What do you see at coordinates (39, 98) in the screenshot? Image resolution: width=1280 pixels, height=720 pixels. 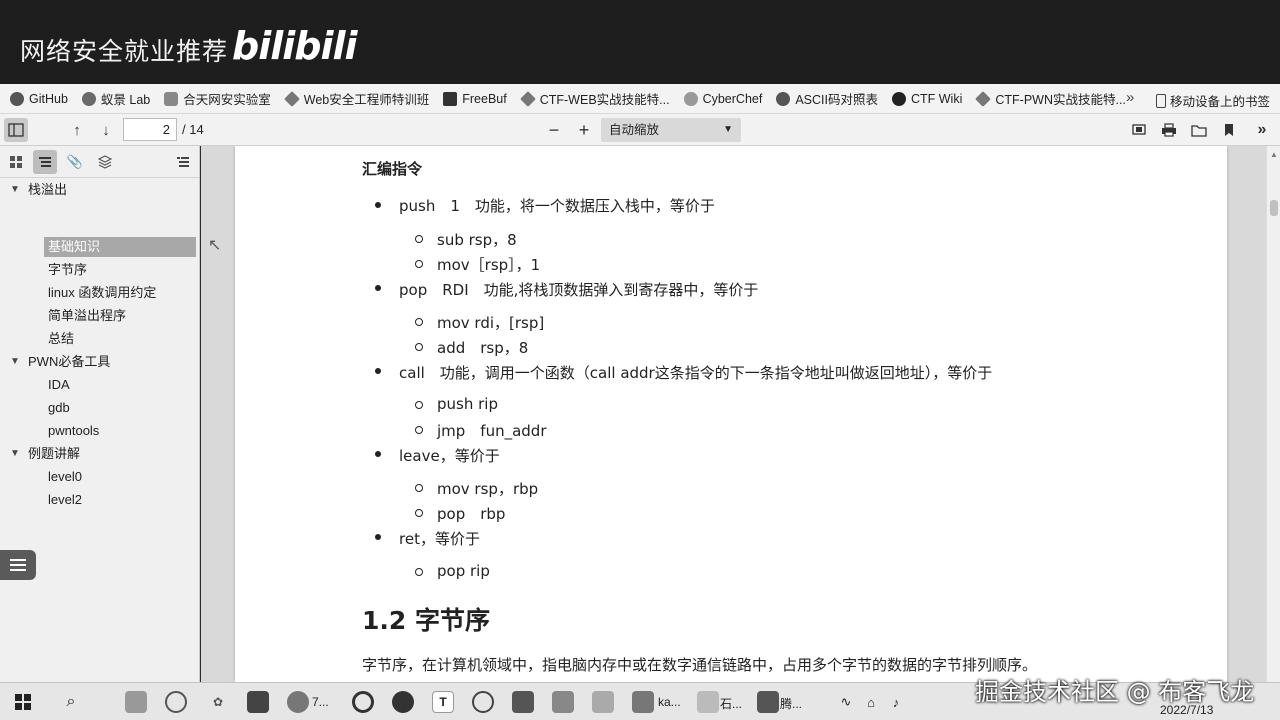 I see `bookmark-github: GitHub` at bounding box center [39, 98].